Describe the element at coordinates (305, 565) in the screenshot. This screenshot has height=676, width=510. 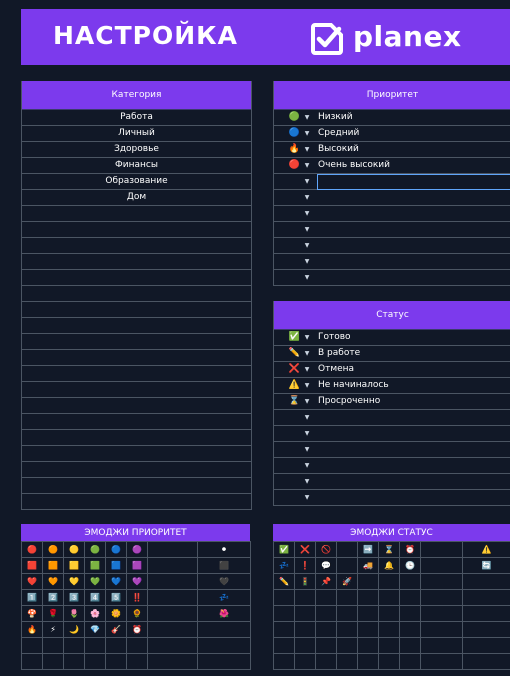
I see `emoji_status-emoji-cell: ❗` at that location.